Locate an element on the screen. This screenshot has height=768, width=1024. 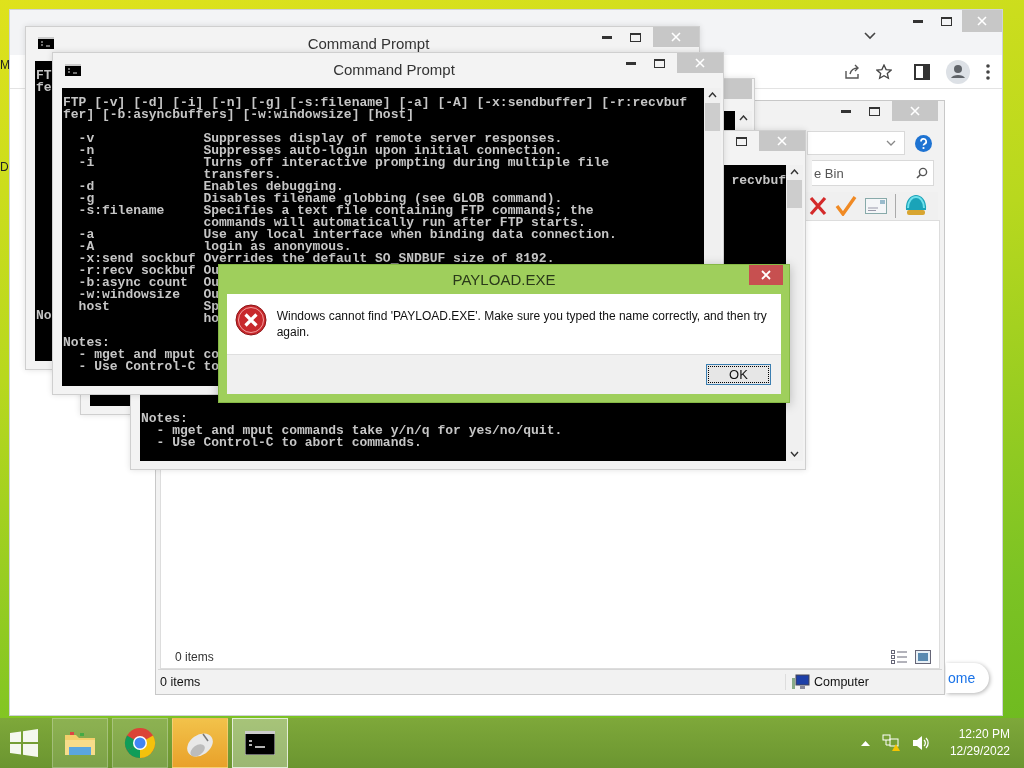
cross-icon is located at coordinates (818, 206).